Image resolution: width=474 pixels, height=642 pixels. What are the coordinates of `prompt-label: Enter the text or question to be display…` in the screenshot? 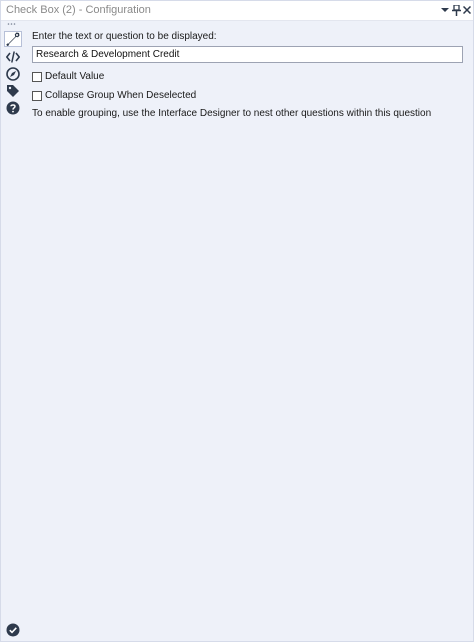 It's located at (124, 36).